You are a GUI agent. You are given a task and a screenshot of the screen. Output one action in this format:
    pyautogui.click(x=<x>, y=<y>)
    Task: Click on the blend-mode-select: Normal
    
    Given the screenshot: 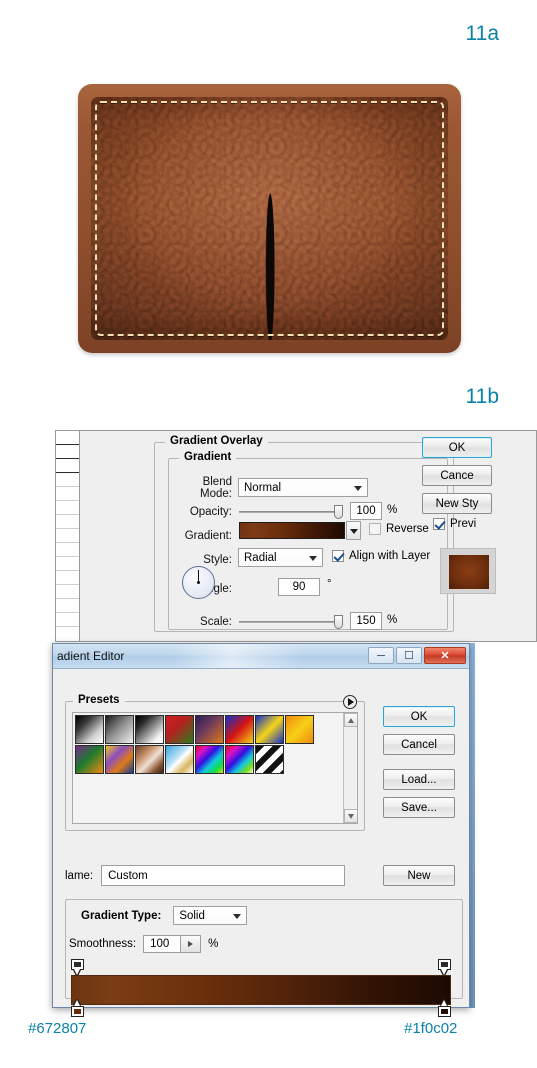 What is the action you would take?
    pyautogui.click(x=303, y=487)
    